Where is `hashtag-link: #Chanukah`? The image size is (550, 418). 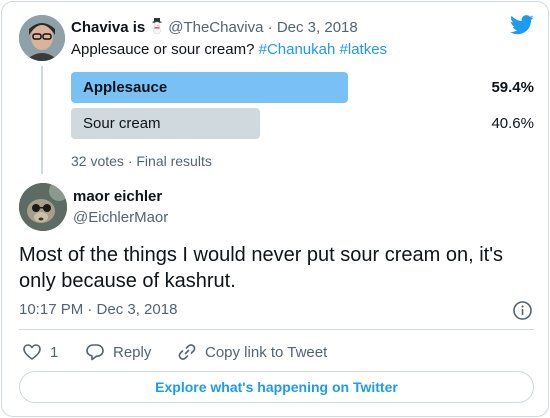 hashtag-link: #Chanukah is located at coordinates (297, 49).